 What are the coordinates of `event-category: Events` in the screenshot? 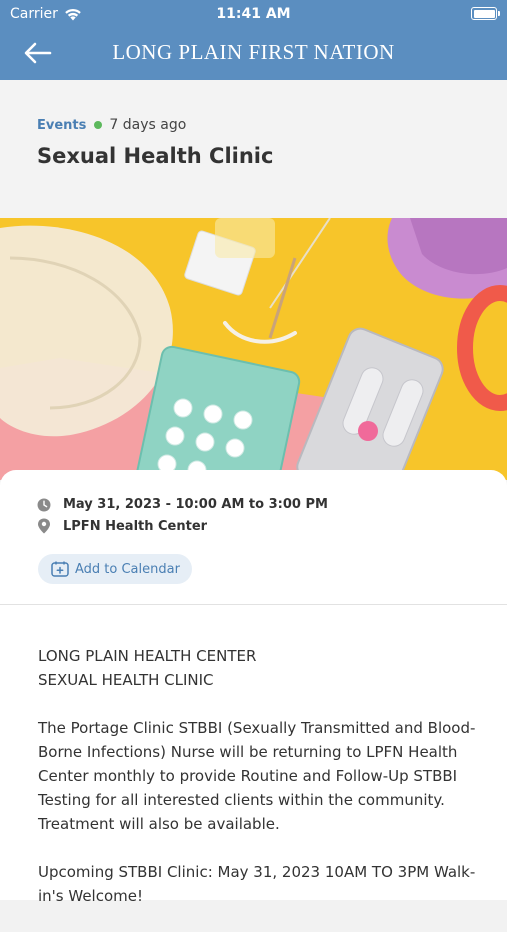 It's located at (61, 125).